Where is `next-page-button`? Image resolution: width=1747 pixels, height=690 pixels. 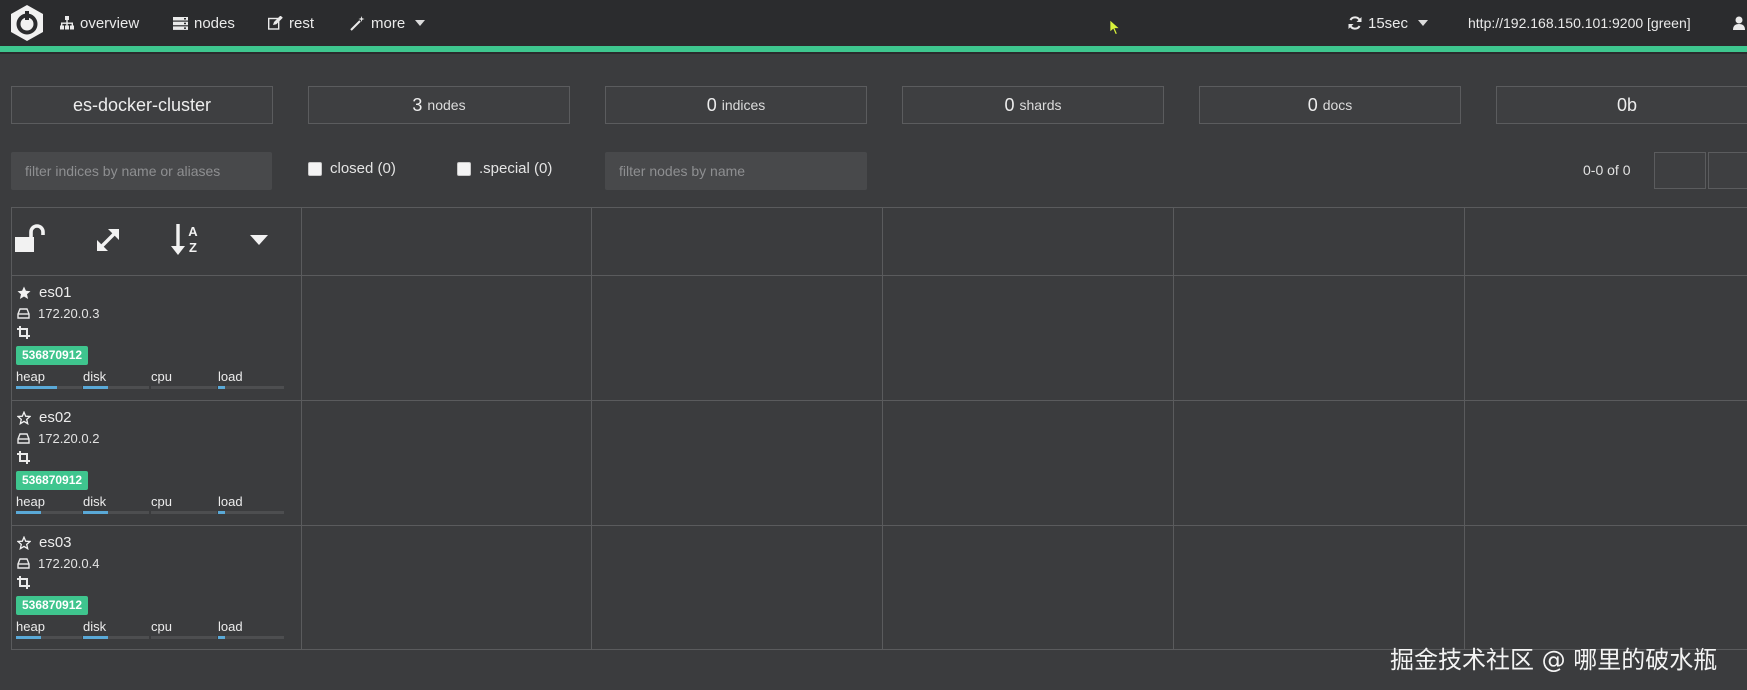
next-page-button is located at coordinates (1727, 170).